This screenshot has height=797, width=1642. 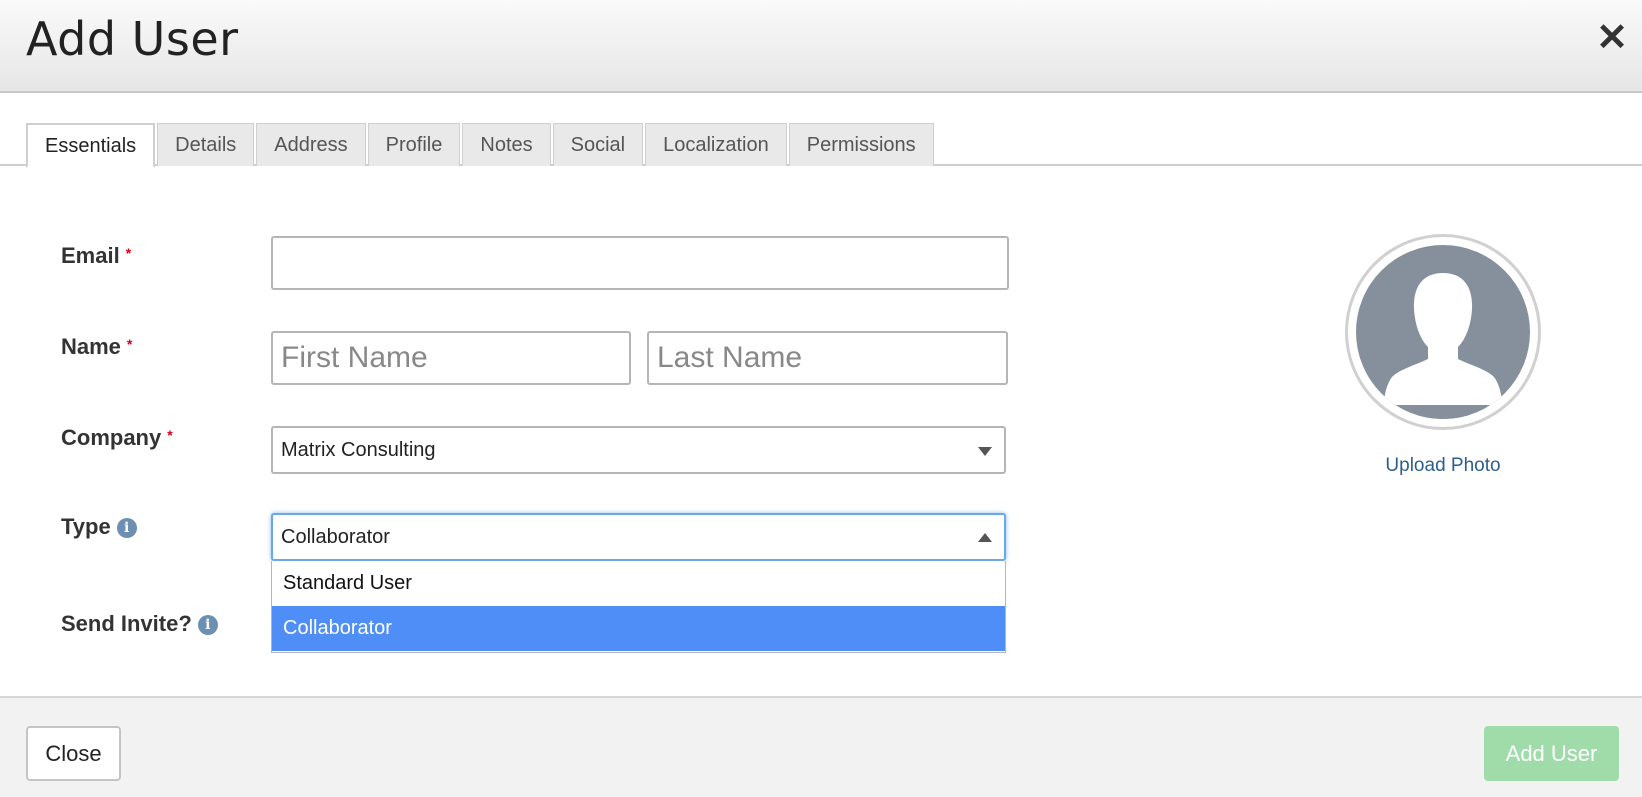 What do you see at coordinates (132, 39) in the screenshot?
I see `modal-title: Add User` at bounding box center [132, 39].